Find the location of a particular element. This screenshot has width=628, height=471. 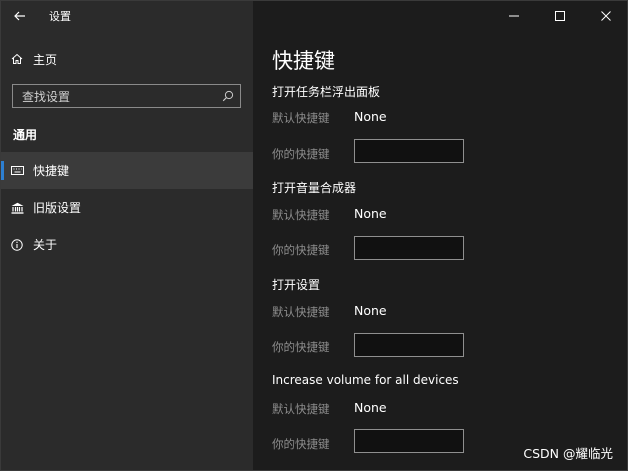

sidebar-item-label: 旧版设置 is located at coordinates (57, 208).